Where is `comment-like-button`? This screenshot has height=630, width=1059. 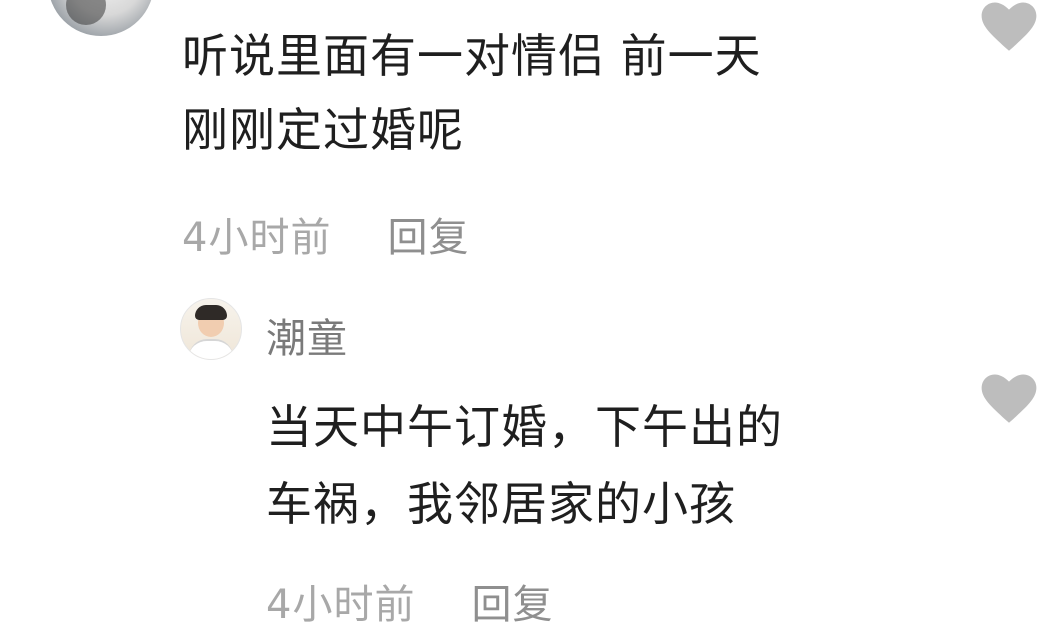 comment-like-button is located at coordinates (1009, 27).